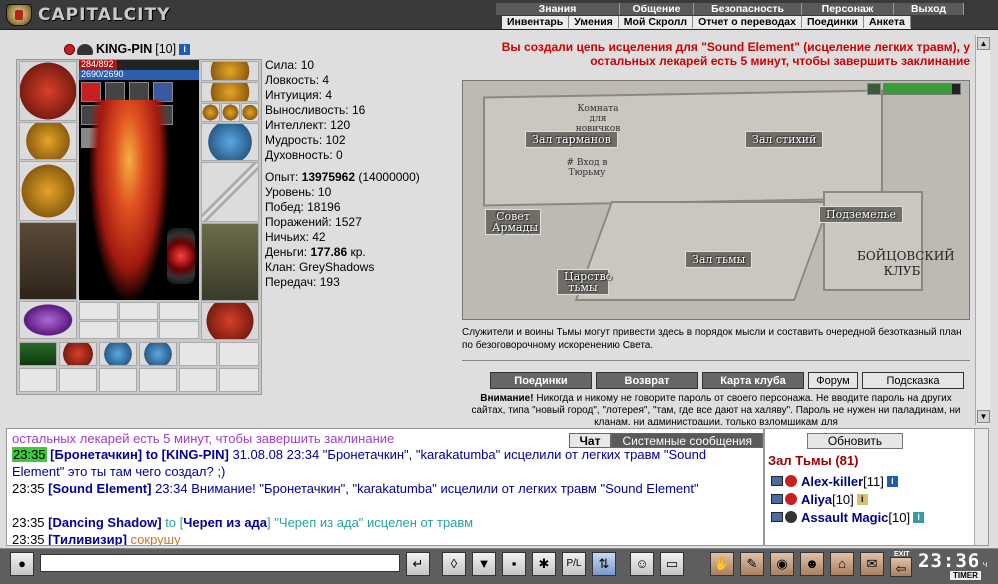 This screenshot has width=998, height=584. Describe the element at coordinates (982, 230) in the screenshot. I see `main-scrollbar: ▲ ▼` at that location.